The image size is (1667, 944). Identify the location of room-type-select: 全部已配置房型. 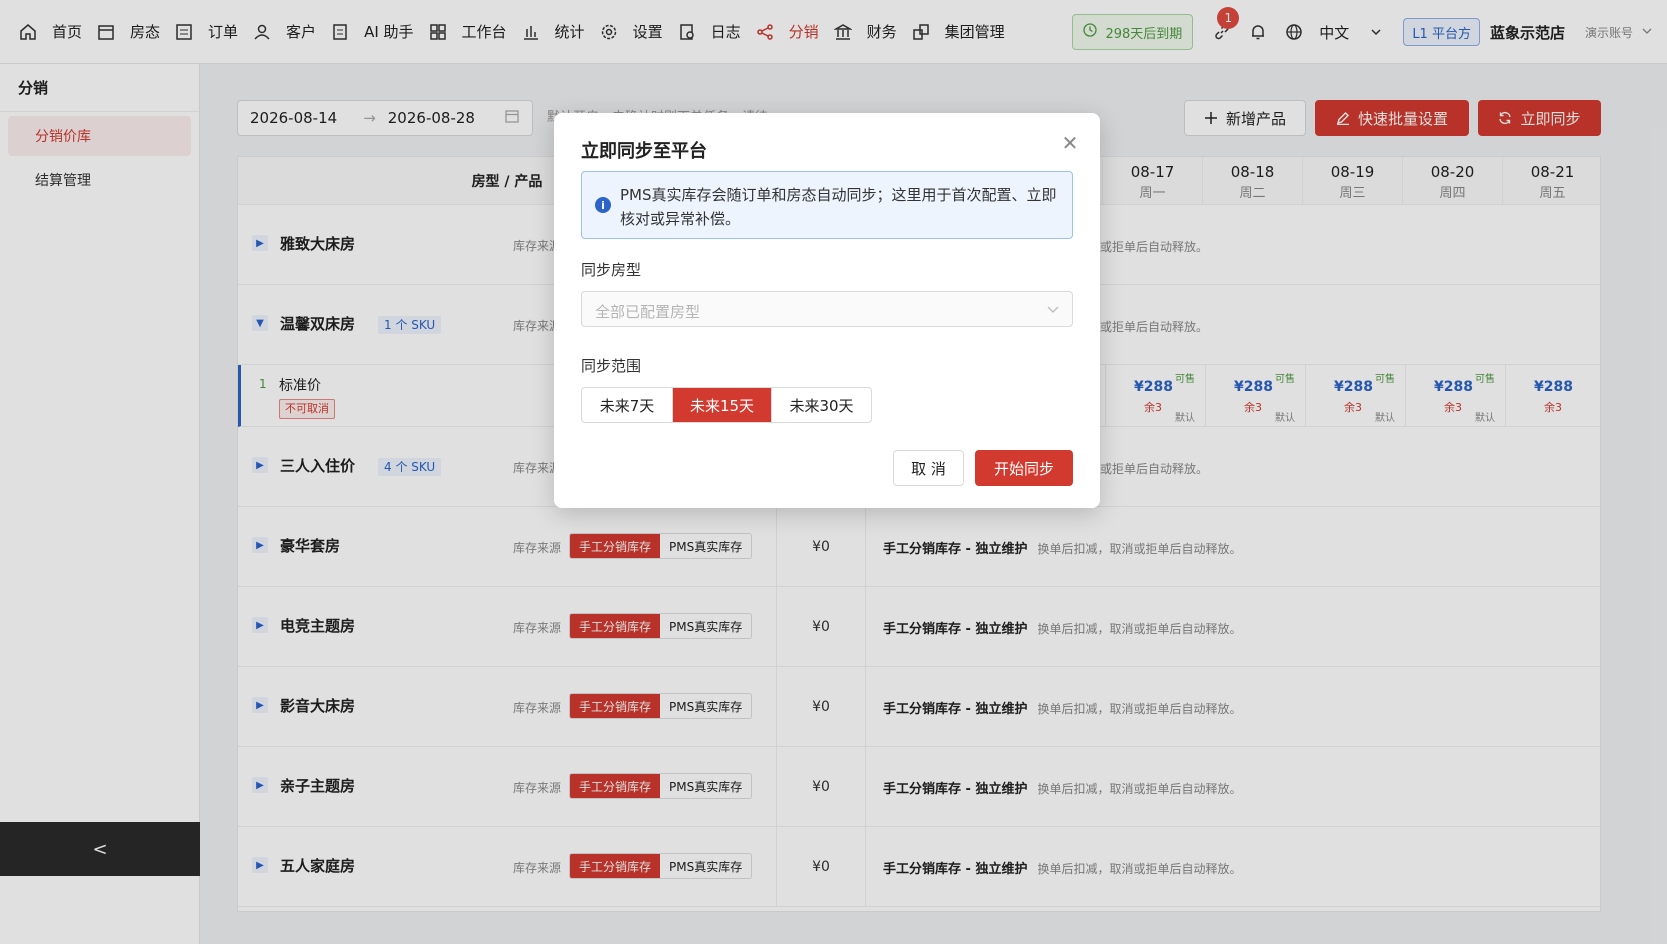
(827, 309).